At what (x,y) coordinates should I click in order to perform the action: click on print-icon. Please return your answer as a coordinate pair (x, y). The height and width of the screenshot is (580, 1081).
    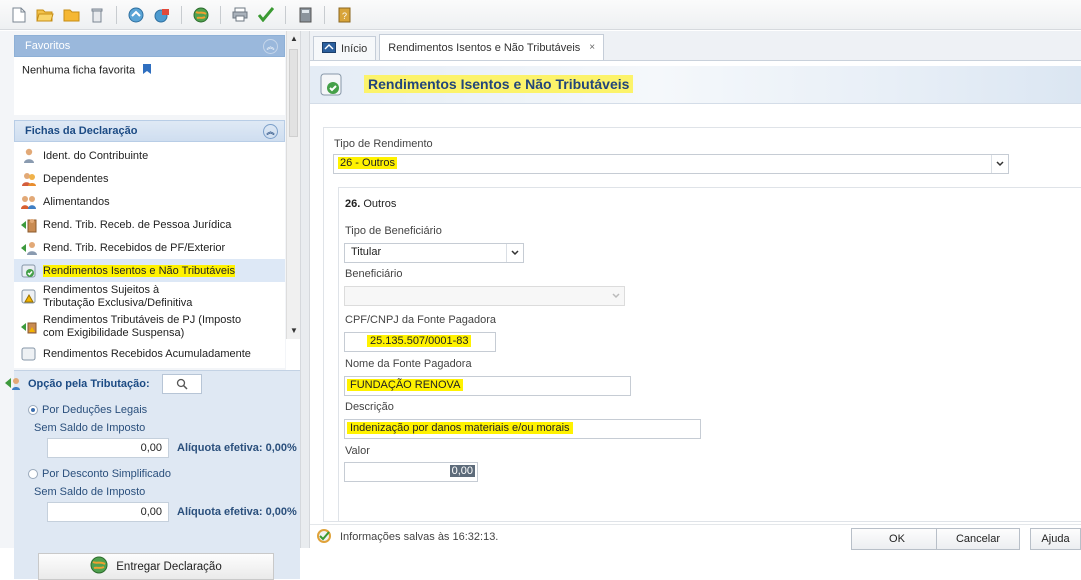
    Looking at the image, I should click on (240, 15).